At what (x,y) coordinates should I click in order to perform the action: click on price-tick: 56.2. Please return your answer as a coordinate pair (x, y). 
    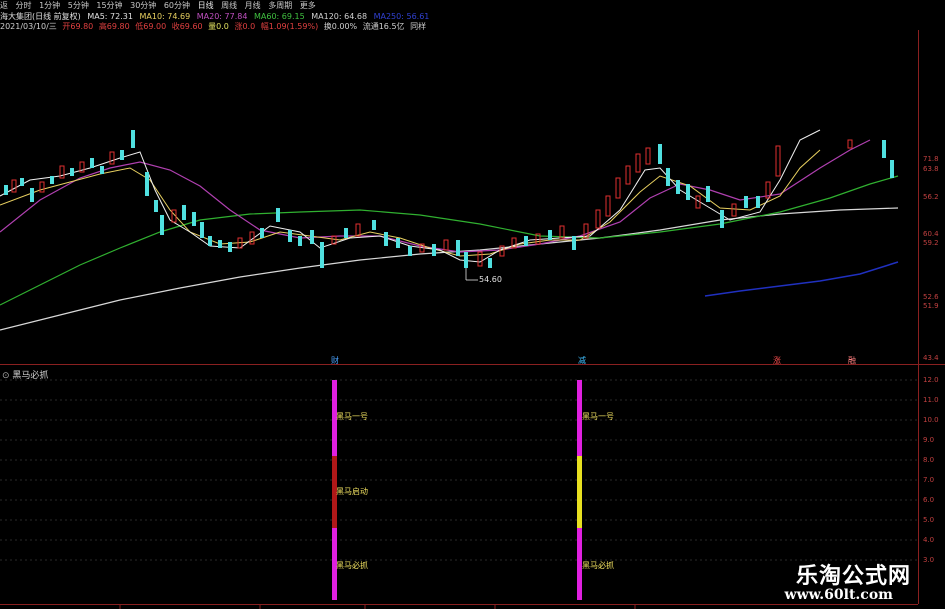
    Looking at the image, I should click on (931, 197).